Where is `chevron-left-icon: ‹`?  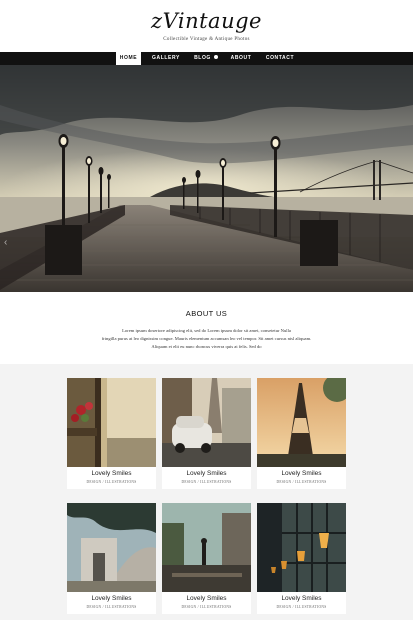 chevron-left-icon: ‹ is located at coordinates (8, 243).